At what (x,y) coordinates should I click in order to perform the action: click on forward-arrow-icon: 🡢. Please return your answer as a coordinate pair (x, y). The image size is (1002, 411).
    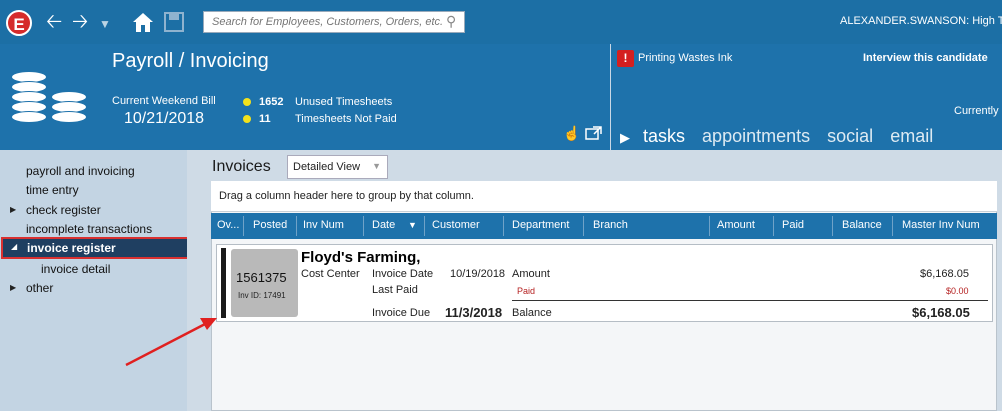
    Looking at the image, I should click on (80, 22).